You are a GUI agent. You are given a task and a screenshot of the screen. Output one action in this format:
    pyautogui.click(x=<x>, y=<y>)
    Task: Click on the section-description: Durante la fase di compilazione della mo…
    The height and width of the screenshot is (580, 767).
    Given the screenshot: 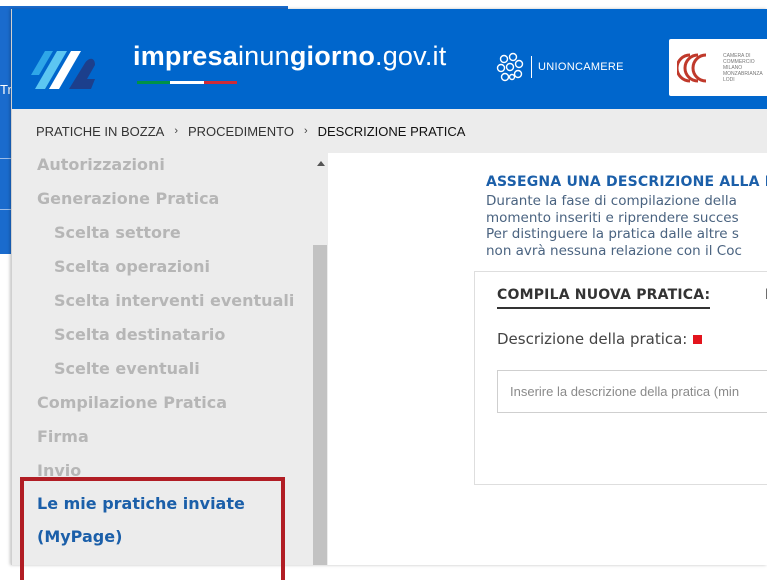 What is the action you would take?
    pyautogui.click(x=614, y=226)
    